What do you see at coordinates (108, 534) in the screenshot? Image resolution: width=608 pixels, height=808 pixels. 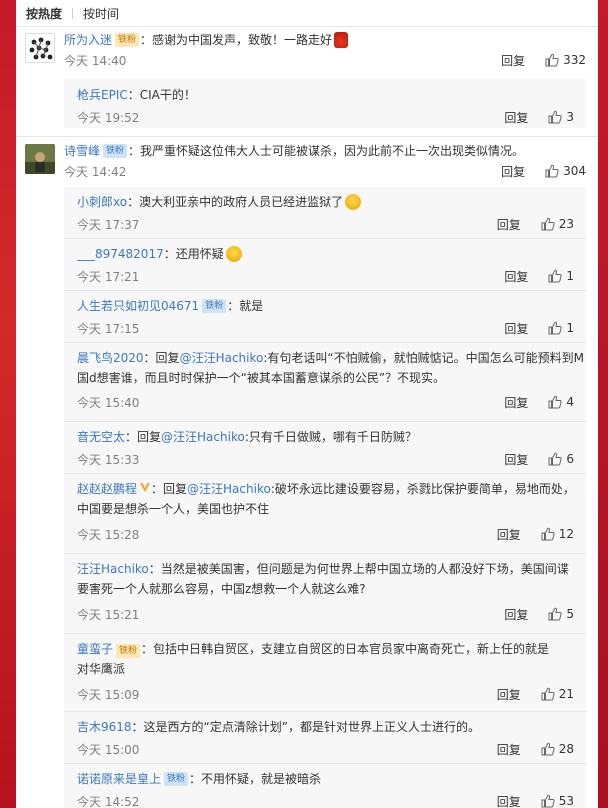 I see `reply-time: 今天 15:28` at bounding box center [108, 534].